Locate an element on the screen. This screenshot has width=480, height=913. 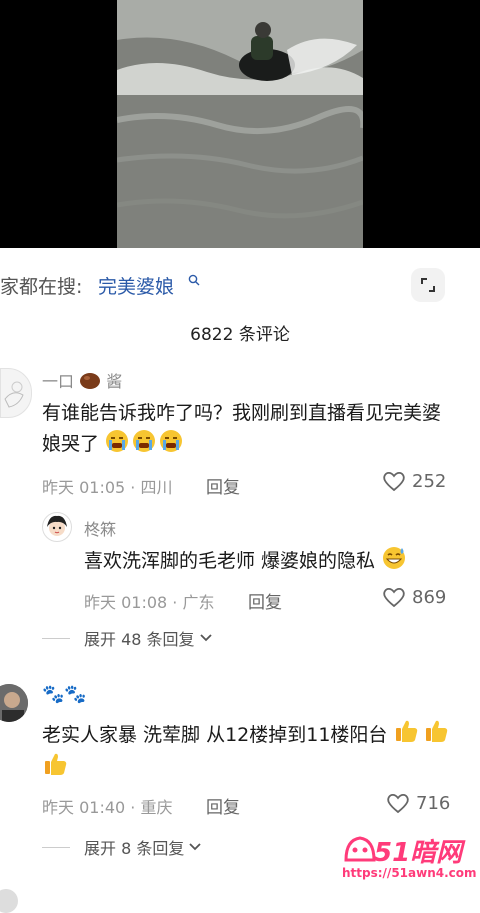
comment-text: 喜欢洗浑脚的毛老师 爆婆娘的隐私 is located at coordinates (245, 561).